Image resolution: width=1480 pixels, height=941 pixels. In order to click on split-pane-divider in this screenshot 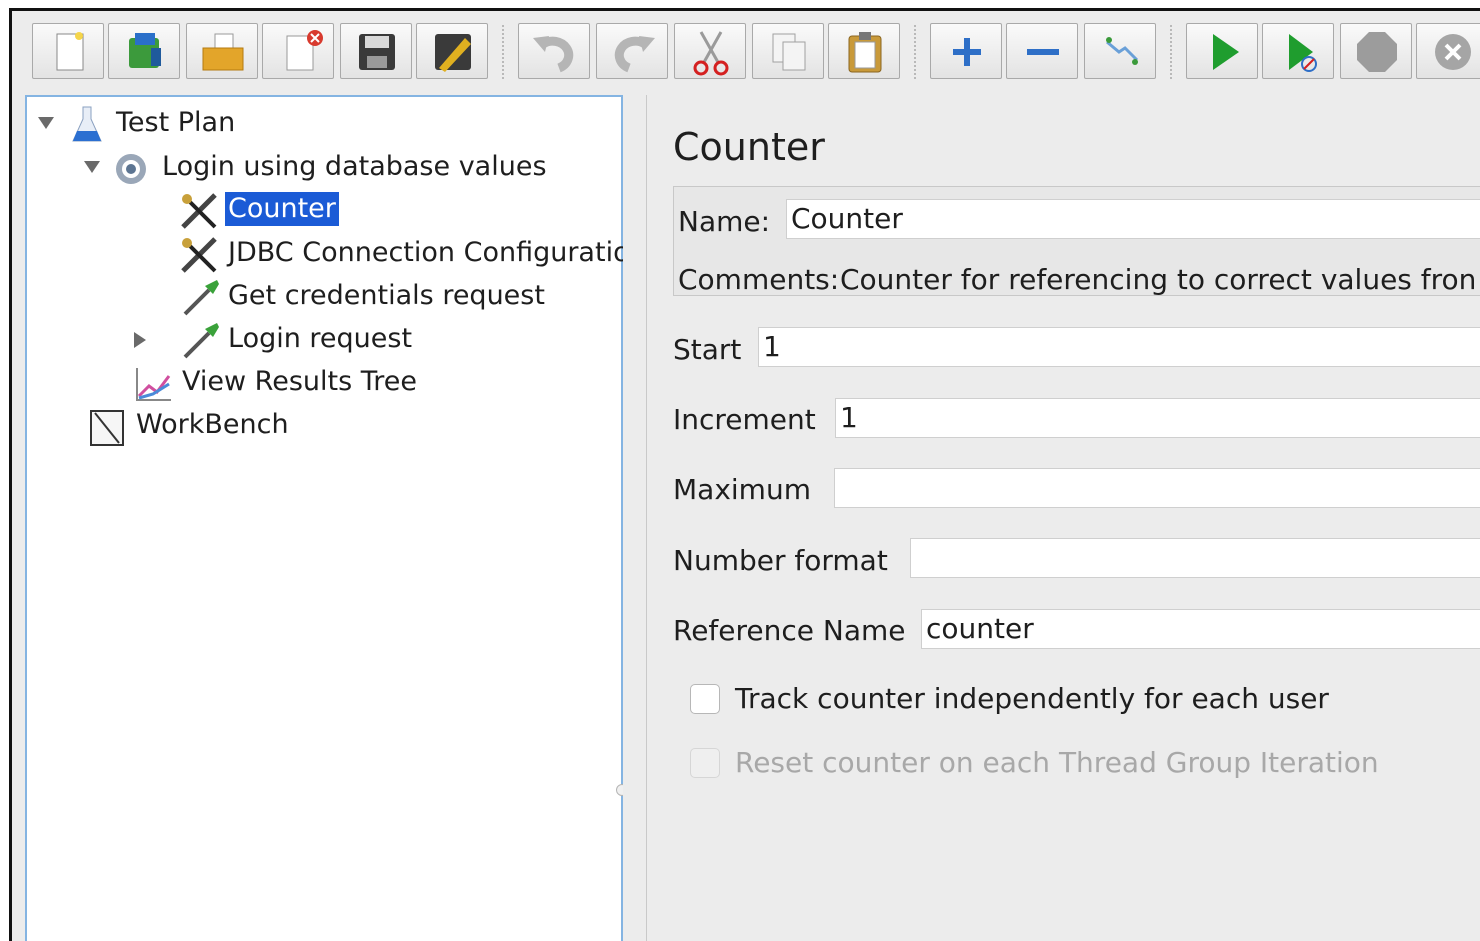, I will do `click(635, 518)`.